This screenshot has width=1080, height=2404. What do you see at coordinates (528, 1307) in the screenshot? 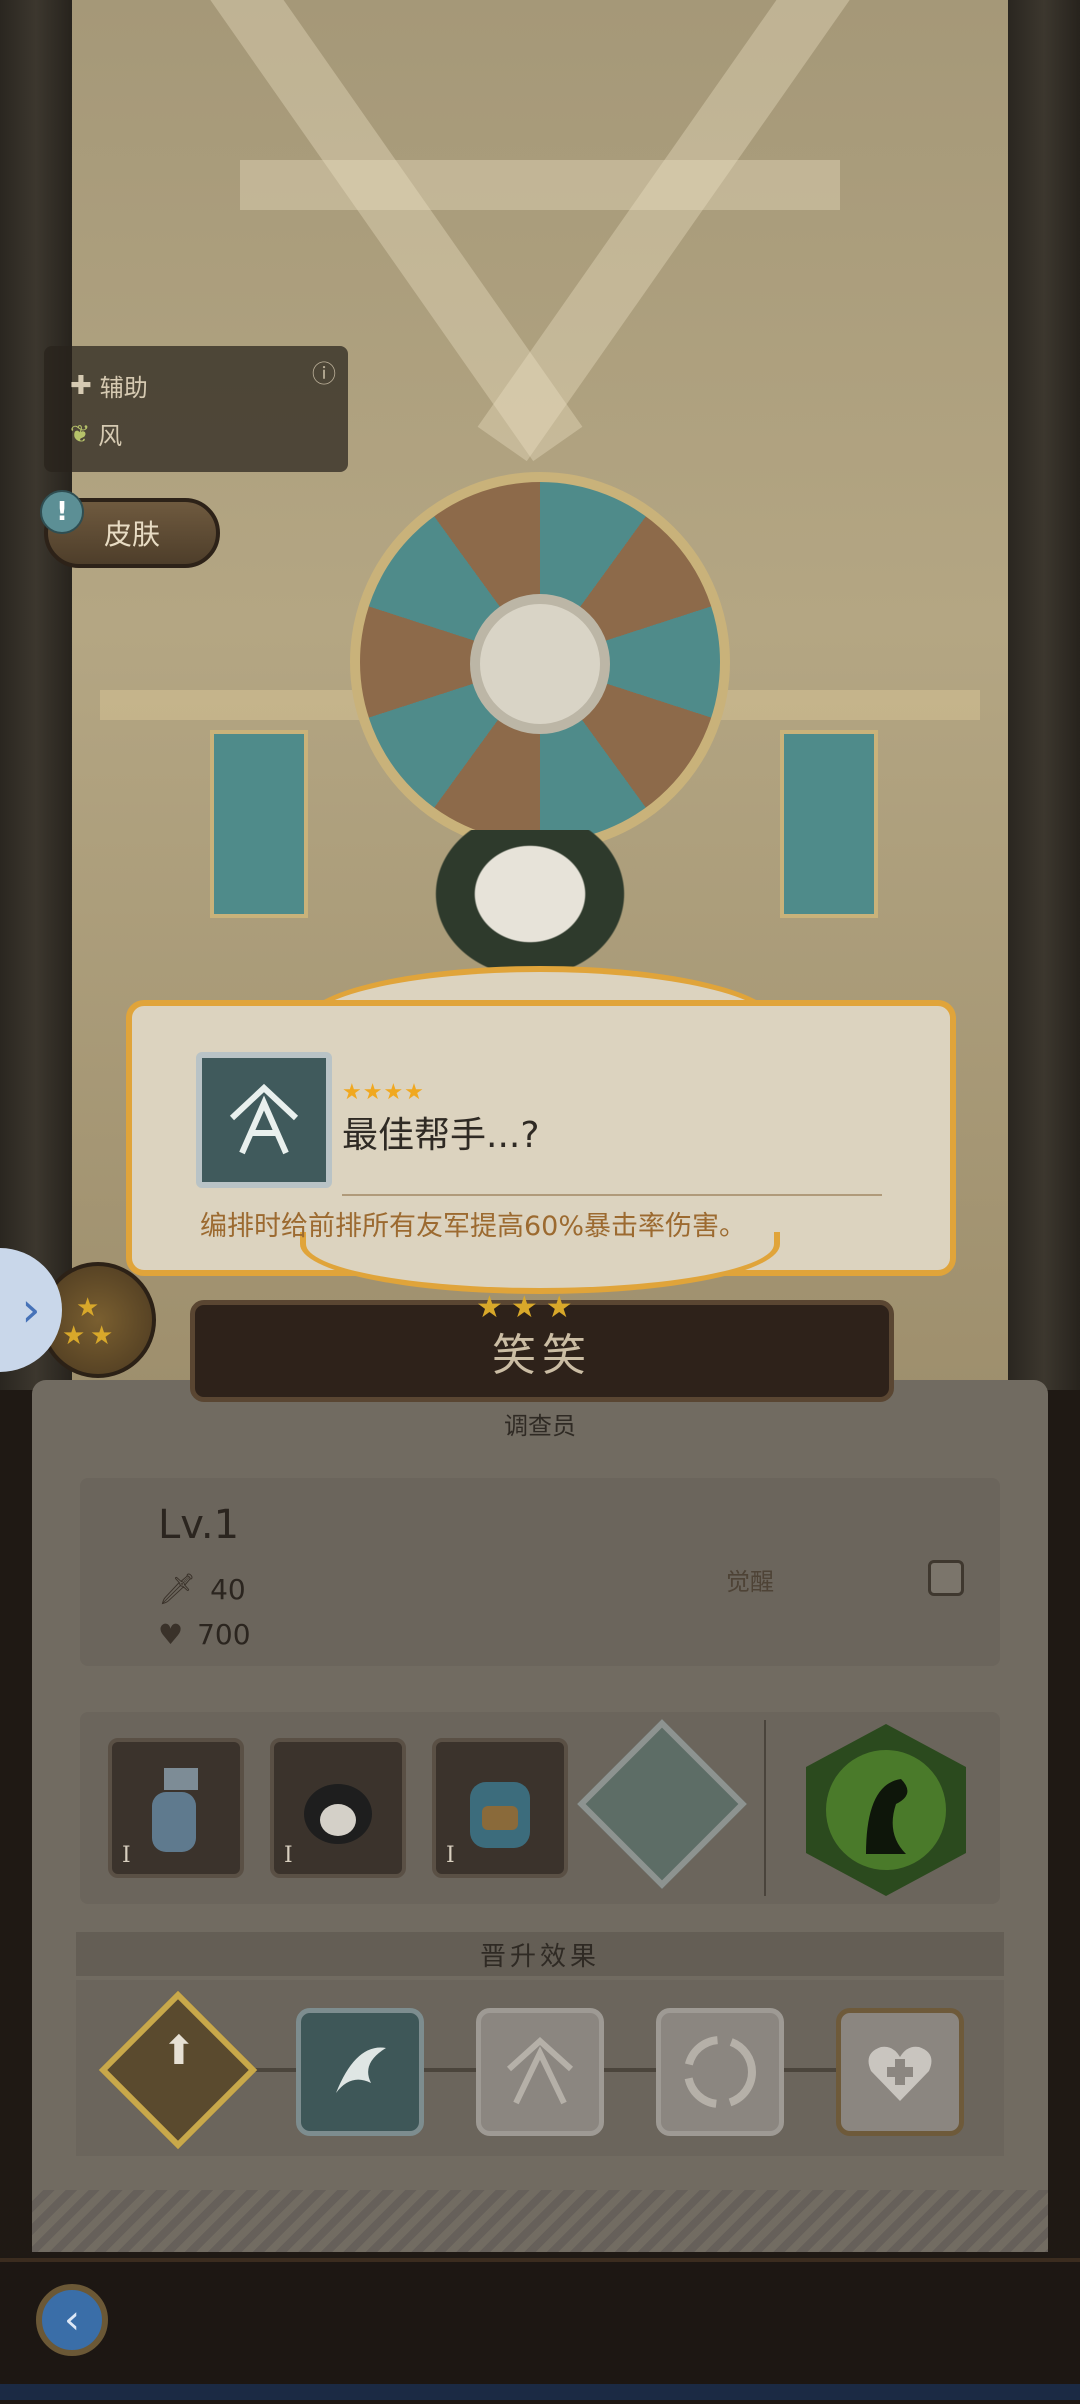
I see `nameplate-stars: ★★★` at bounding box center [528, 1307].